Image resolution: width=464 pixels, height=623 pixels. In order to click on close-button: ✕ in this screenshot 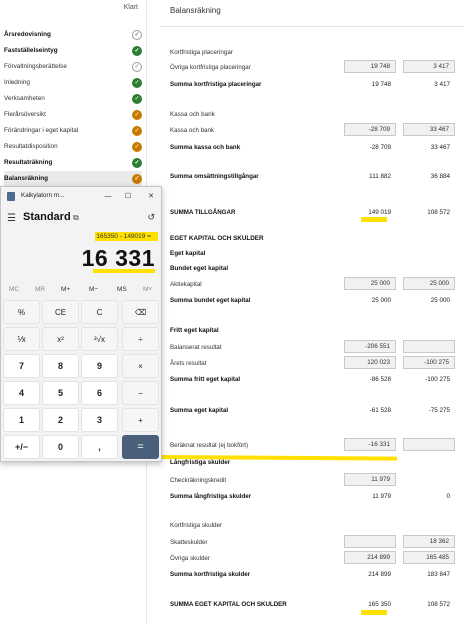, I will do `click(151, 196)`.